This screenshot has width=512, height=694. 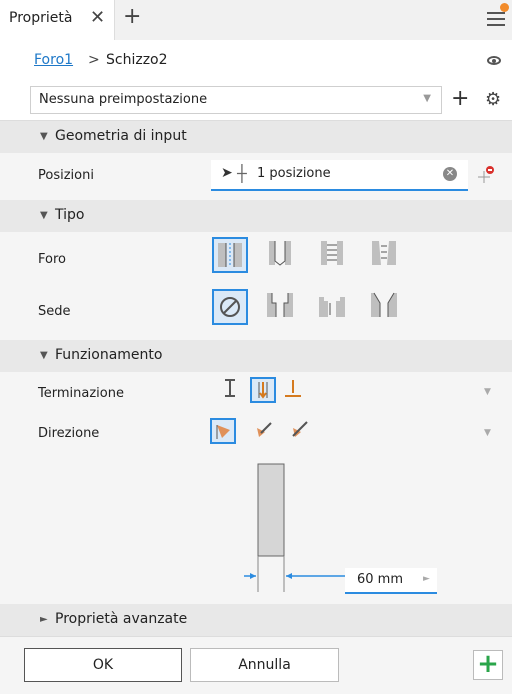 What do you see at coordinates (121, 136) in the screenshot?
I see `section-geometry-title: Geometria di input` at bounding box center [121, 136].